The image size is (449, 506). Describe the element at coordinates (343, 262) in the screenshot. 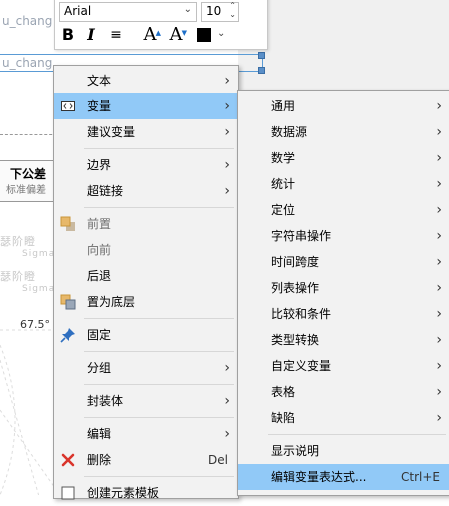

I see `submenu-item-timespan: 时间跨度 ›` at that location.